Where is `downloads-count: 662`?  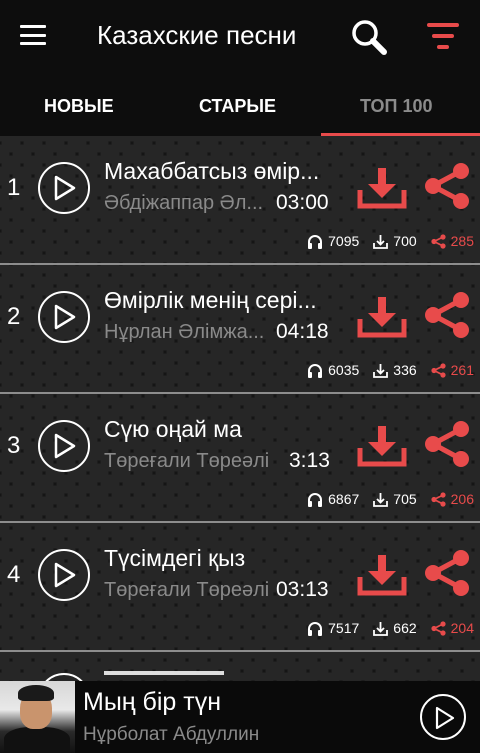 downloads-count: 662 is located at coordinates (405, 628).